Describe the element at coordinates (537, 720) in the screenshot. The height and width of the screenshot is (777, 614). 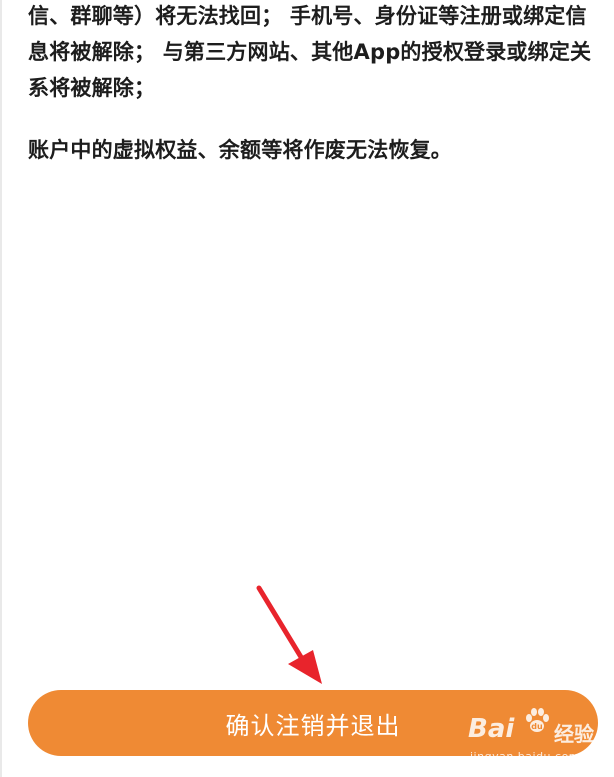
I see `baidu-paw-icon: du` at that location.